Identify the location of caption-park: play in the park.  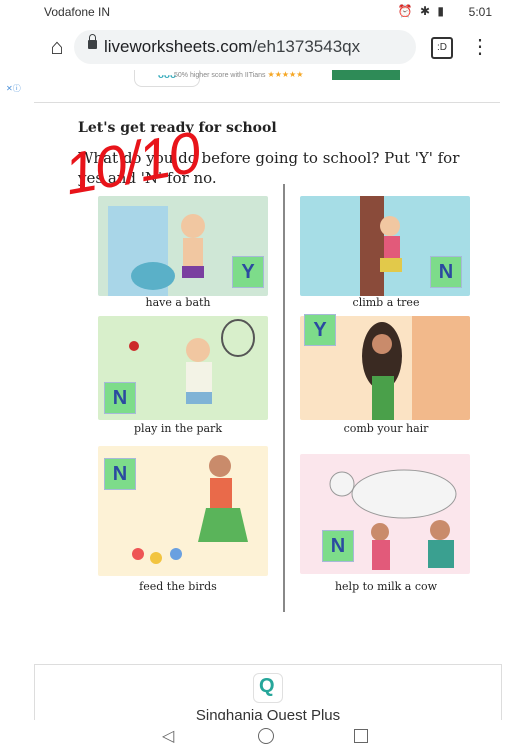
(178, 428).